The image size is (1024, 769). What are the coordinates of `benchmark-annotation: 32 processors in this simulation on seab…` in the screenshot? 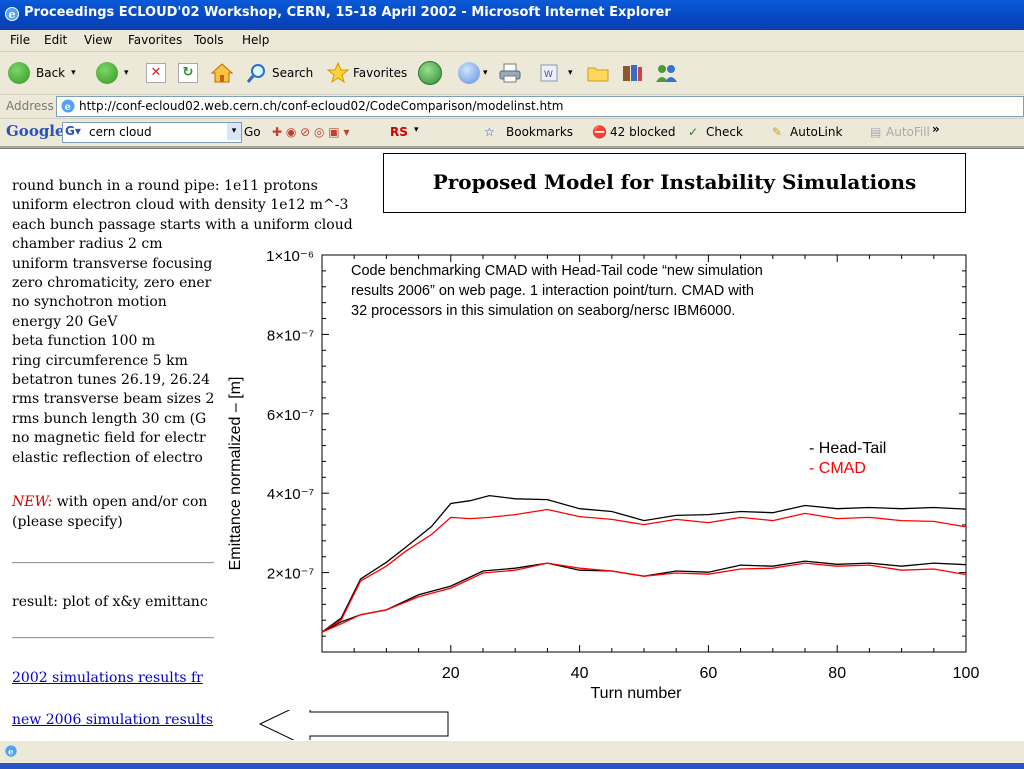 It's located at (543, 311).